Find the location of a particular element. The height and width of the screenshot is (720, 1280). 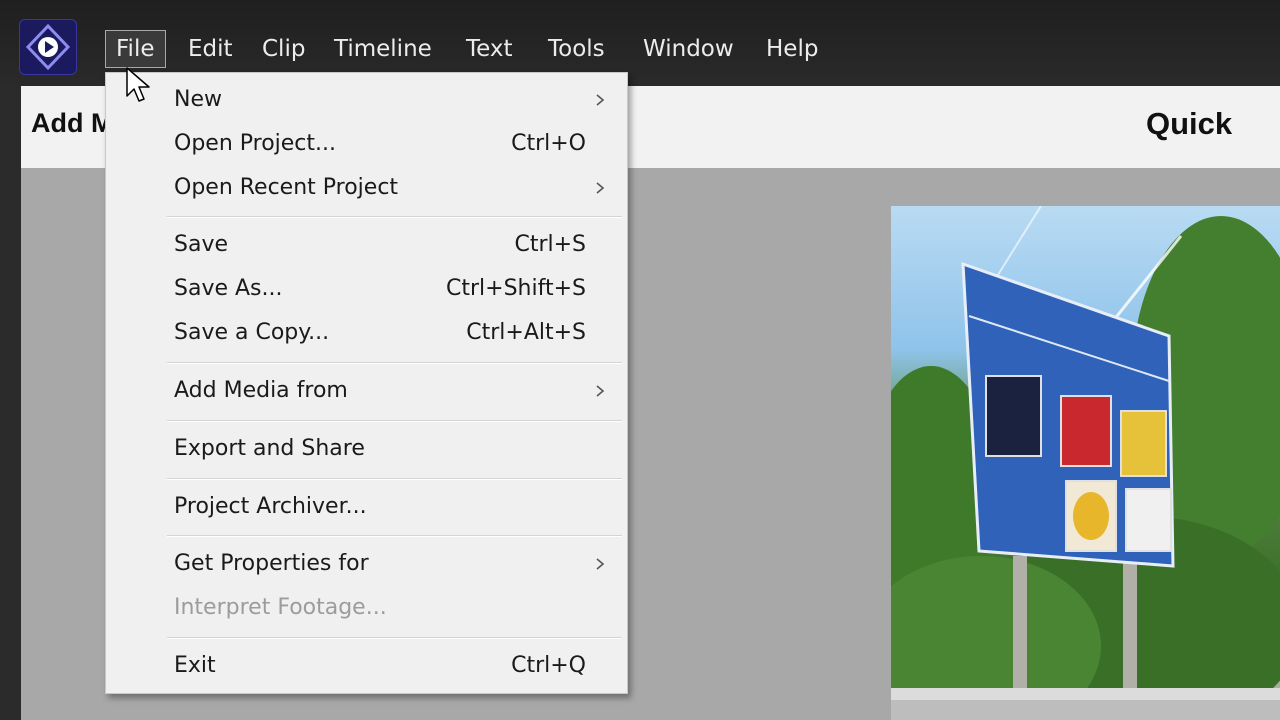

menu-timeline: Timeline is located at coordinates (383, 49).